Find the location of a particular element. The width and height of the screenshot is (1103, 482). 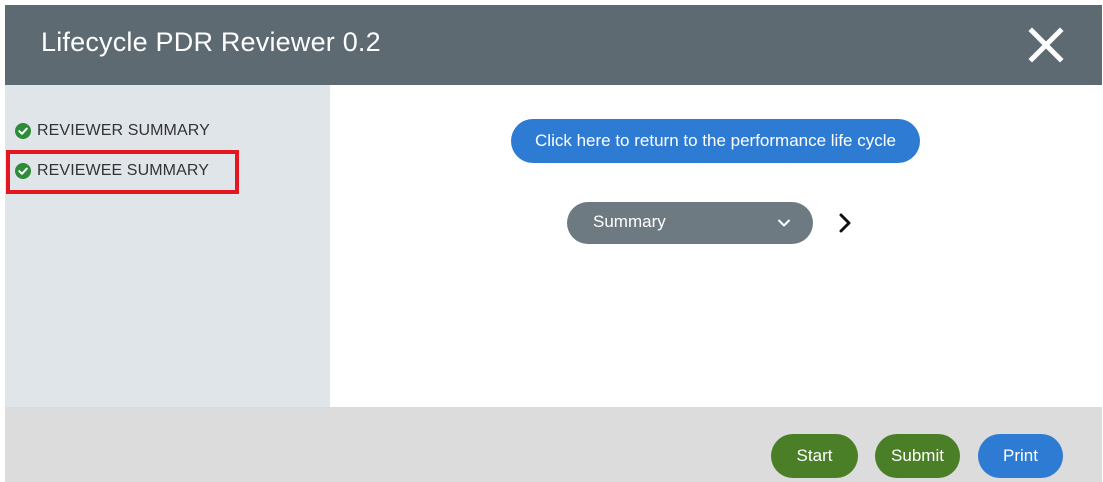

submit-button: Submit is located at coordinates (917, 456).